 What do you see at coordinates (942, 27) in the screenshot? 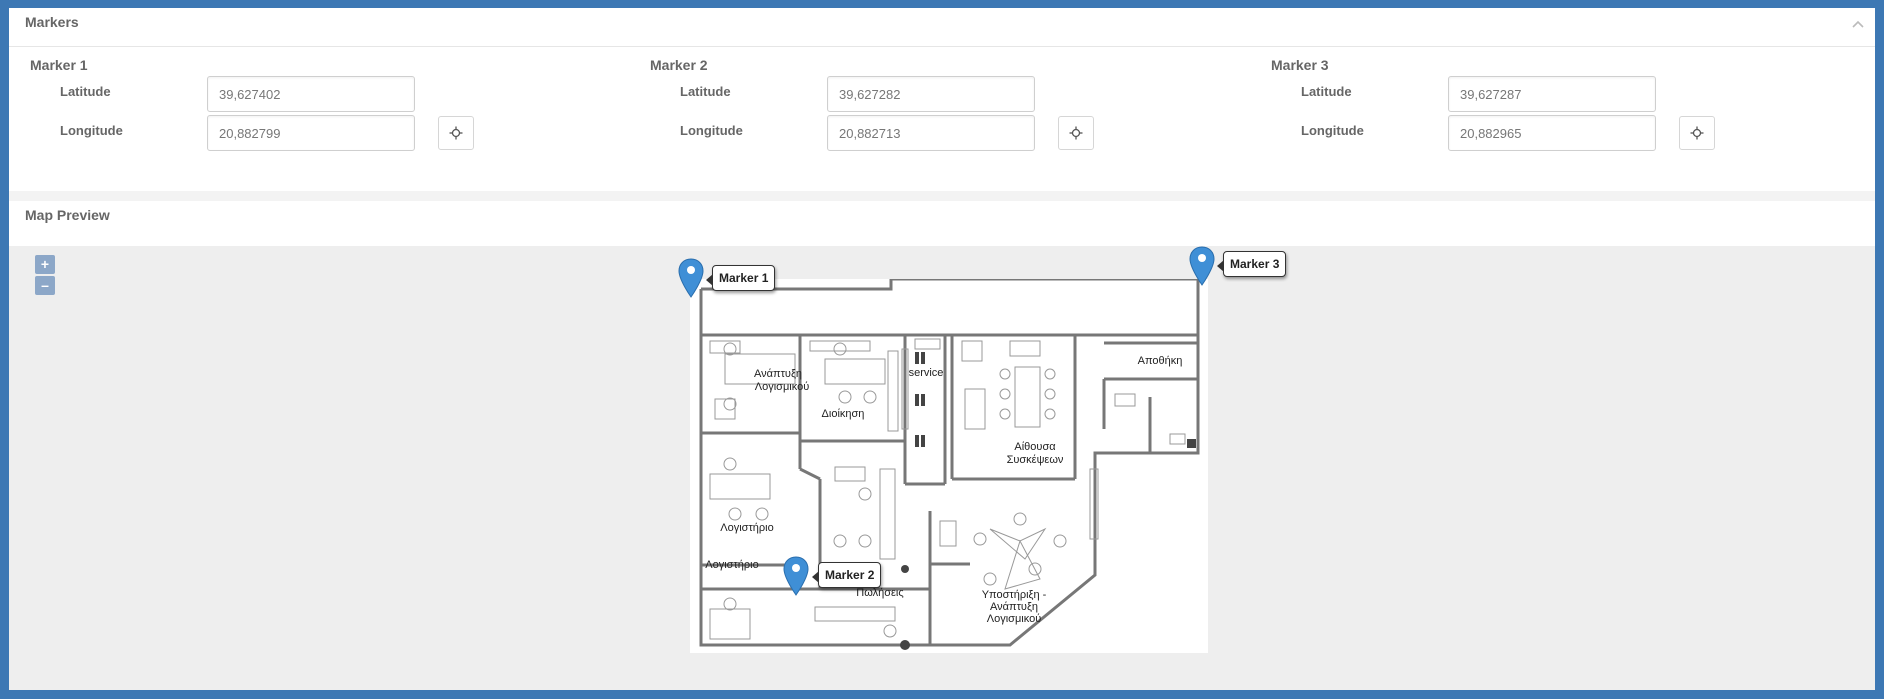
I see `markers-panel-header: Markers` at bounding box center [942, 27].